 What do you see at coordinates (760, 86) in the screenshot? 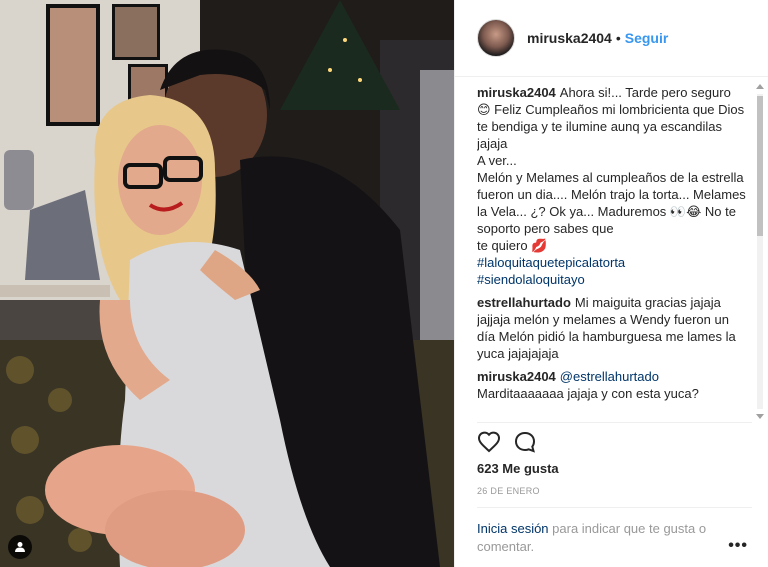
I see `scroll-up-icon` at bounding box center [760, 86].